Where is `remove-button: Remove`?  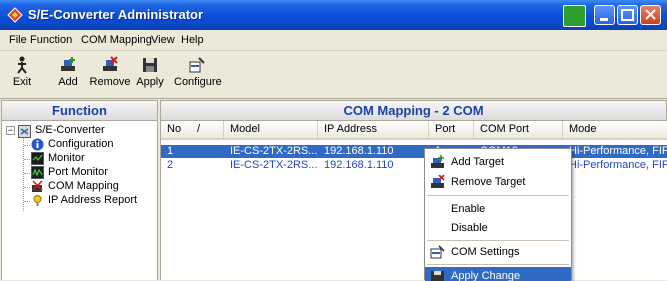 remove-button: Remove is located at coordinates (110, 74).